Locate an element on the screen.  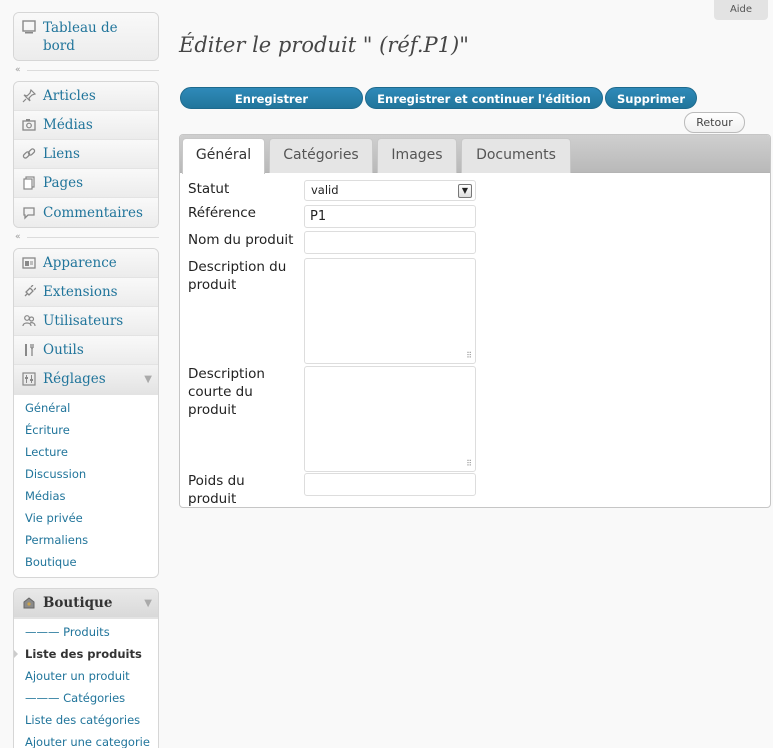
menu-liens: Liens is located at coordinates (86, 154).